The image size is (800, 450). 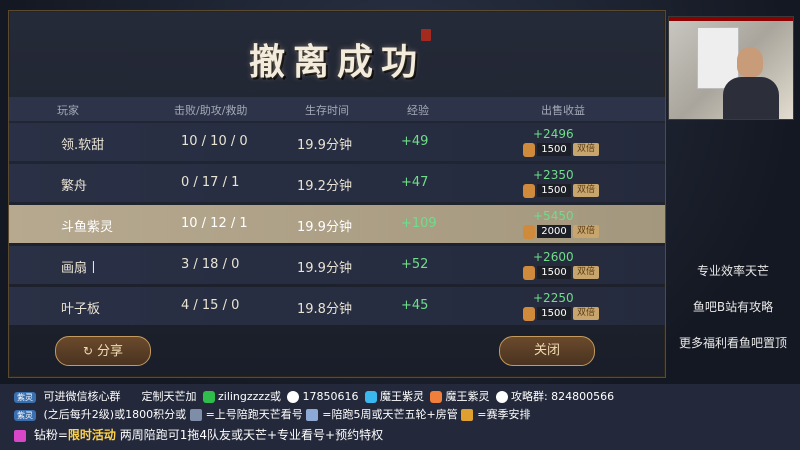 I want to click on sale-earnings: +2600 1500 双倍, so click(x=583, y=266).